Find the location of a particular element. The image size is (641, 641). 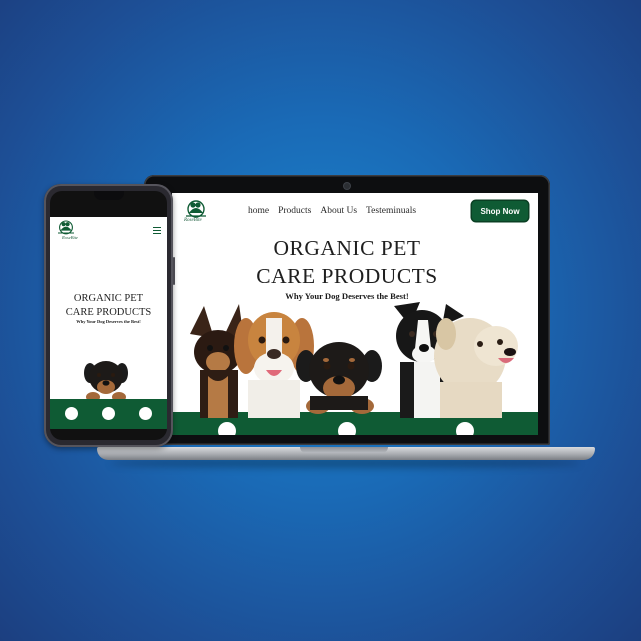

nav-about-us: About Us is located at coordinates (338, 211).